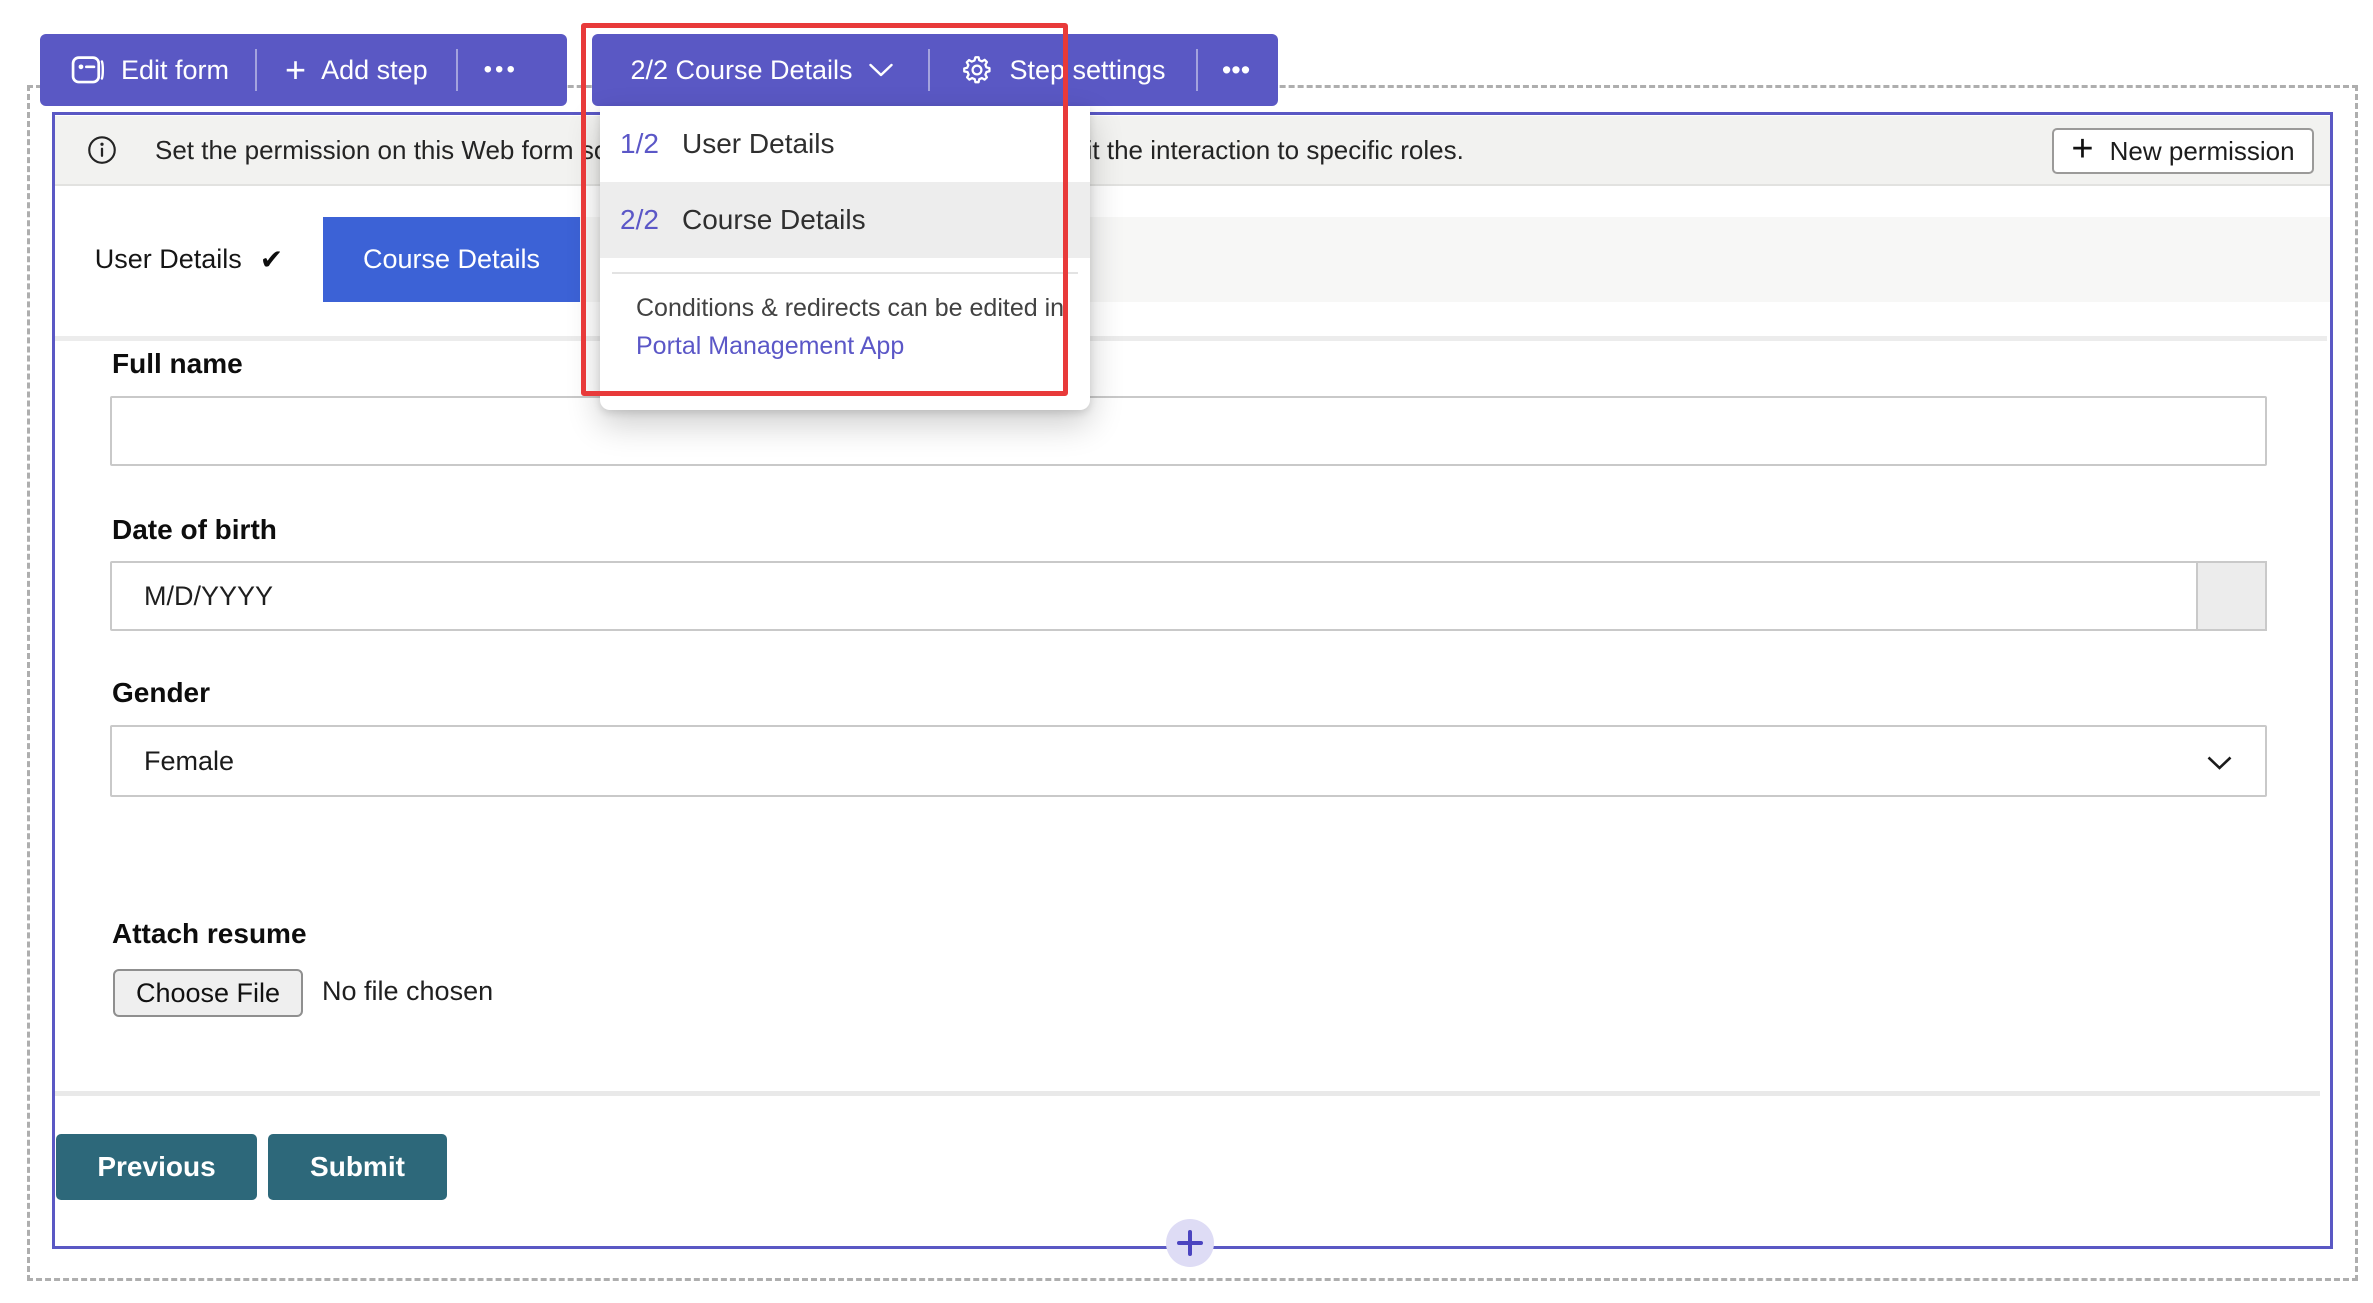  What do you see at coordinates (189, 760) in the screenshot?
I see `gender-value: Female` at bounding box center [189, 760].